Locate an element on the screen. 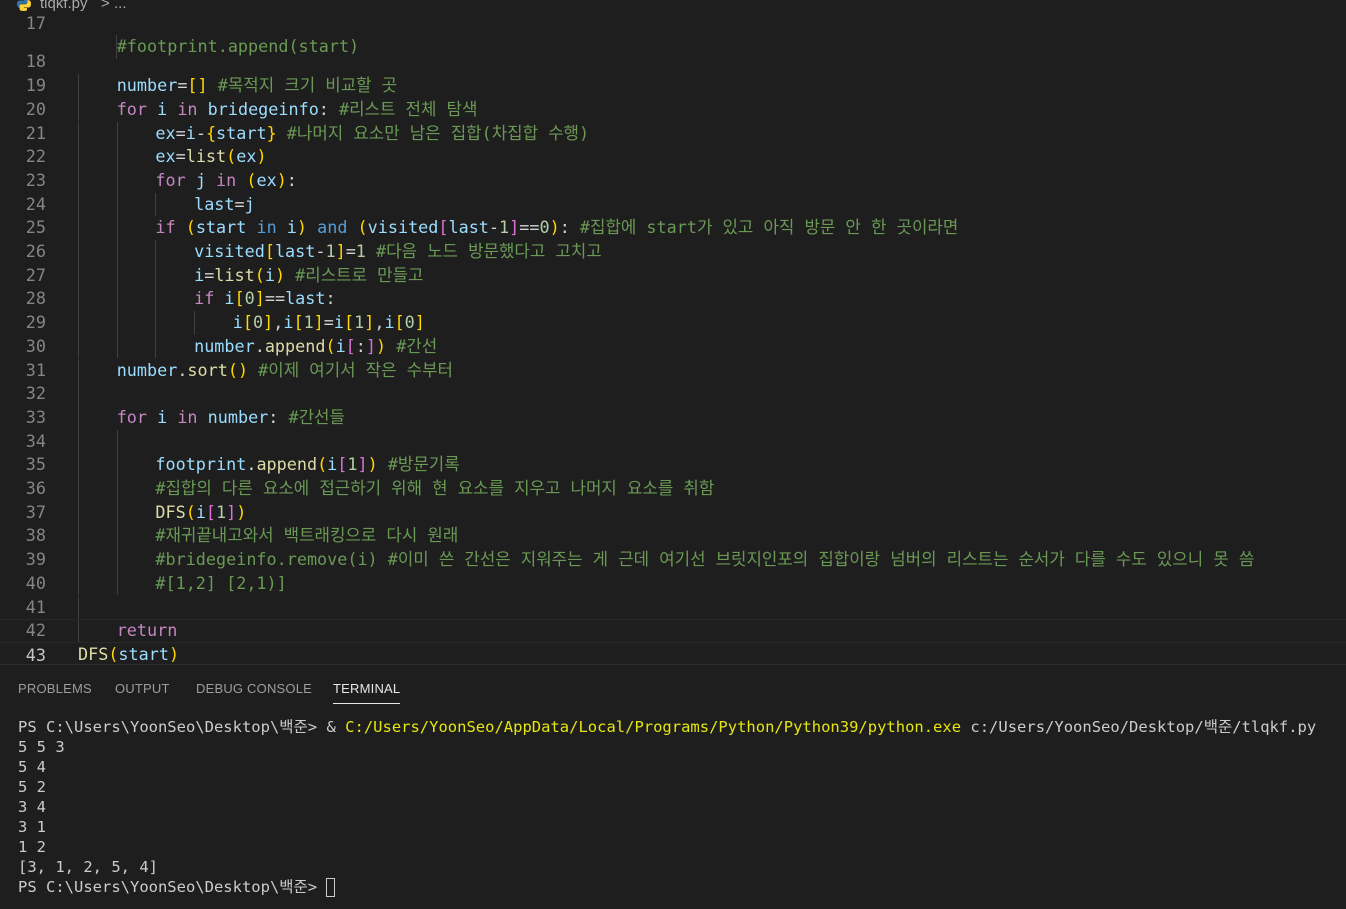 Image resolution: width=1346 pixels, height=909 pixels. code-line: 39 #[1,2] [2,1)] is located at coordinates (673, 560).